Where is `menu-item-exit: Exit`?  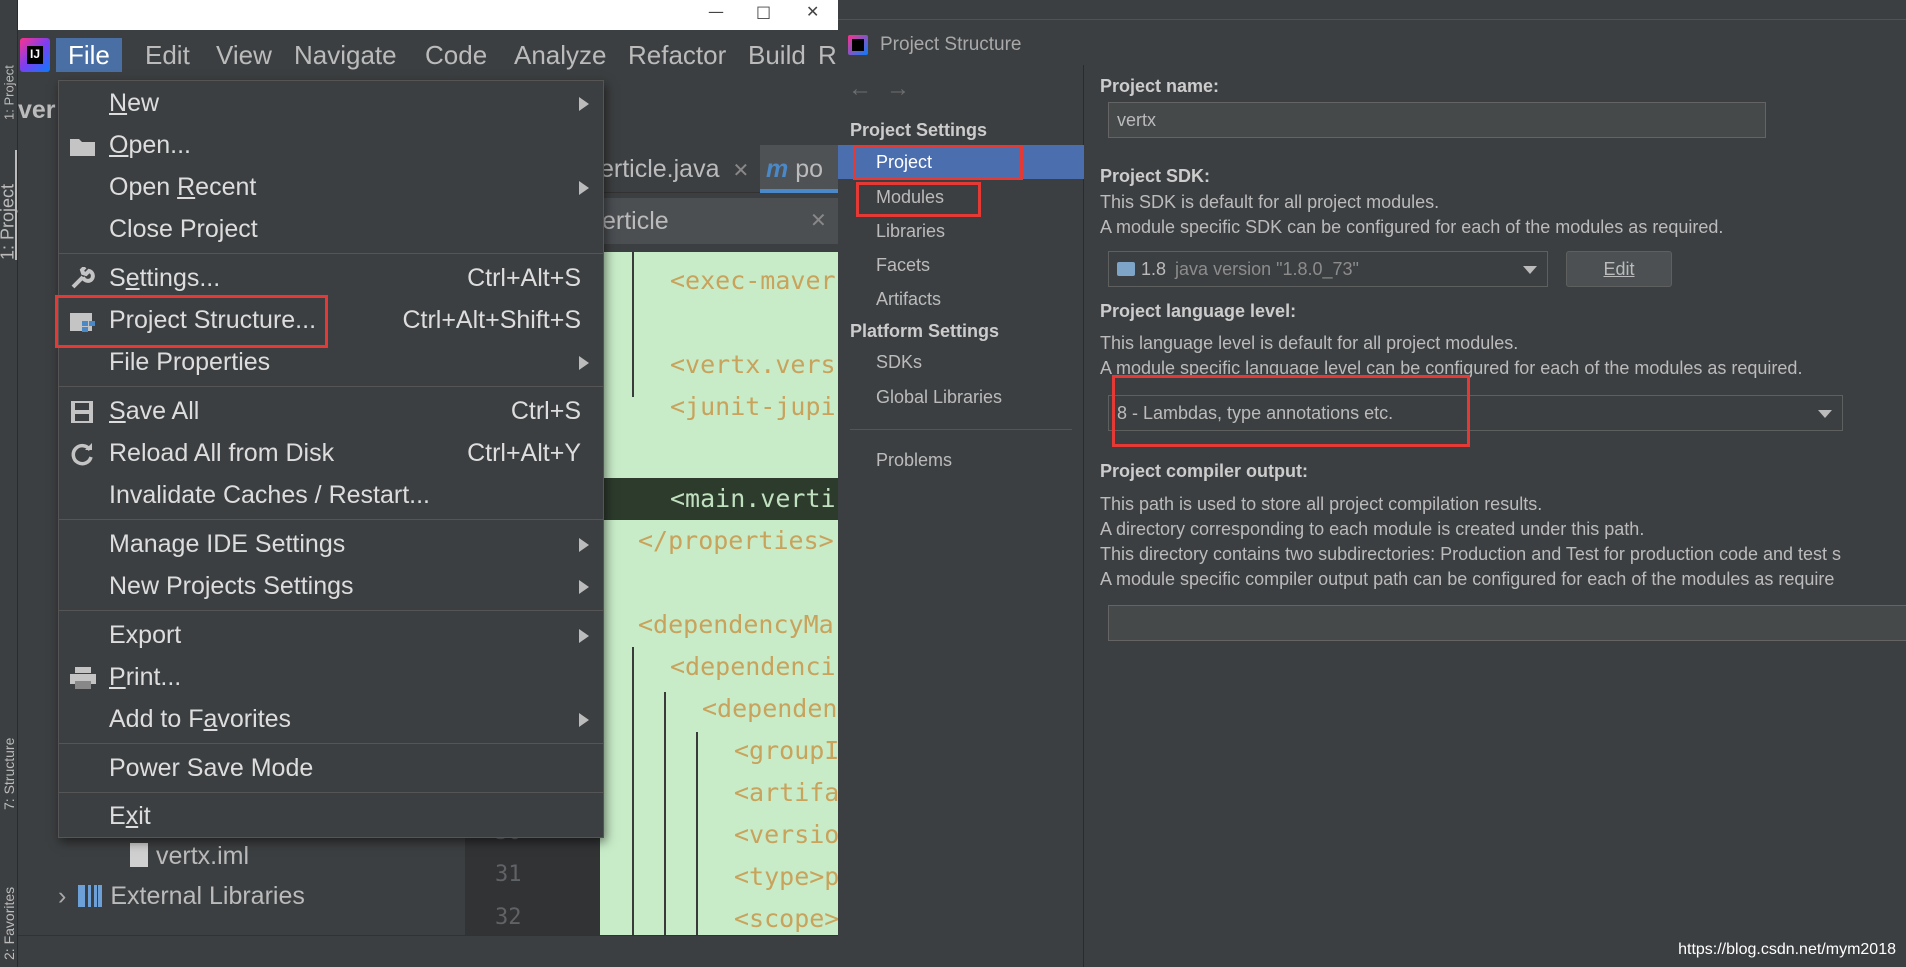 menu-item-exit: Exit is located at coordinates (331, 817).